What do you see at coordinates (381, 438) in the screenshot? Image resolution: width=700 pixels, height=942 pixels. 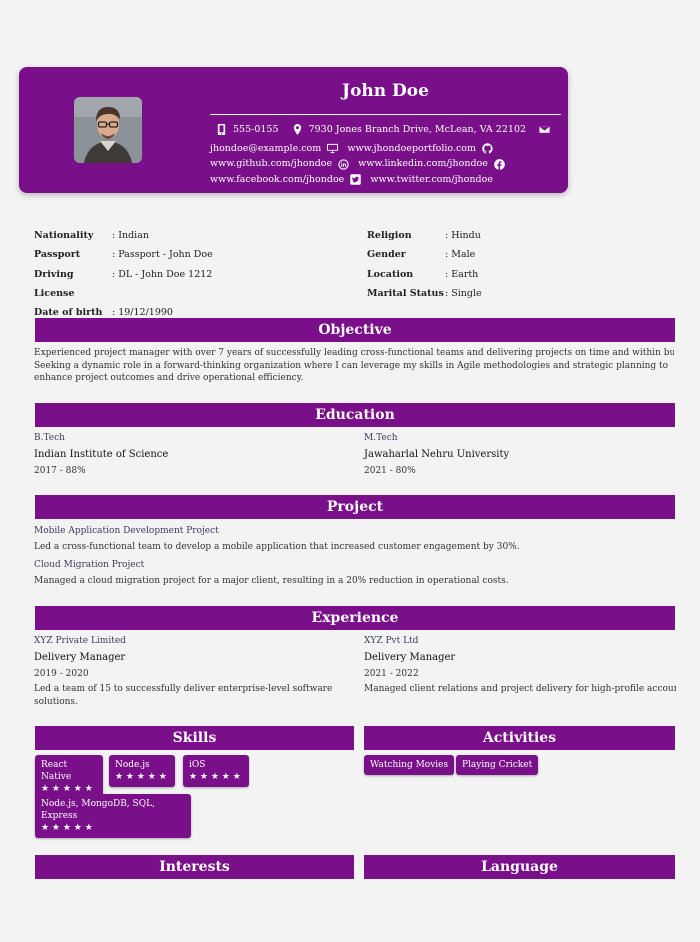 I see `education-degree: M.Tech` at bounding box center [381, 438].